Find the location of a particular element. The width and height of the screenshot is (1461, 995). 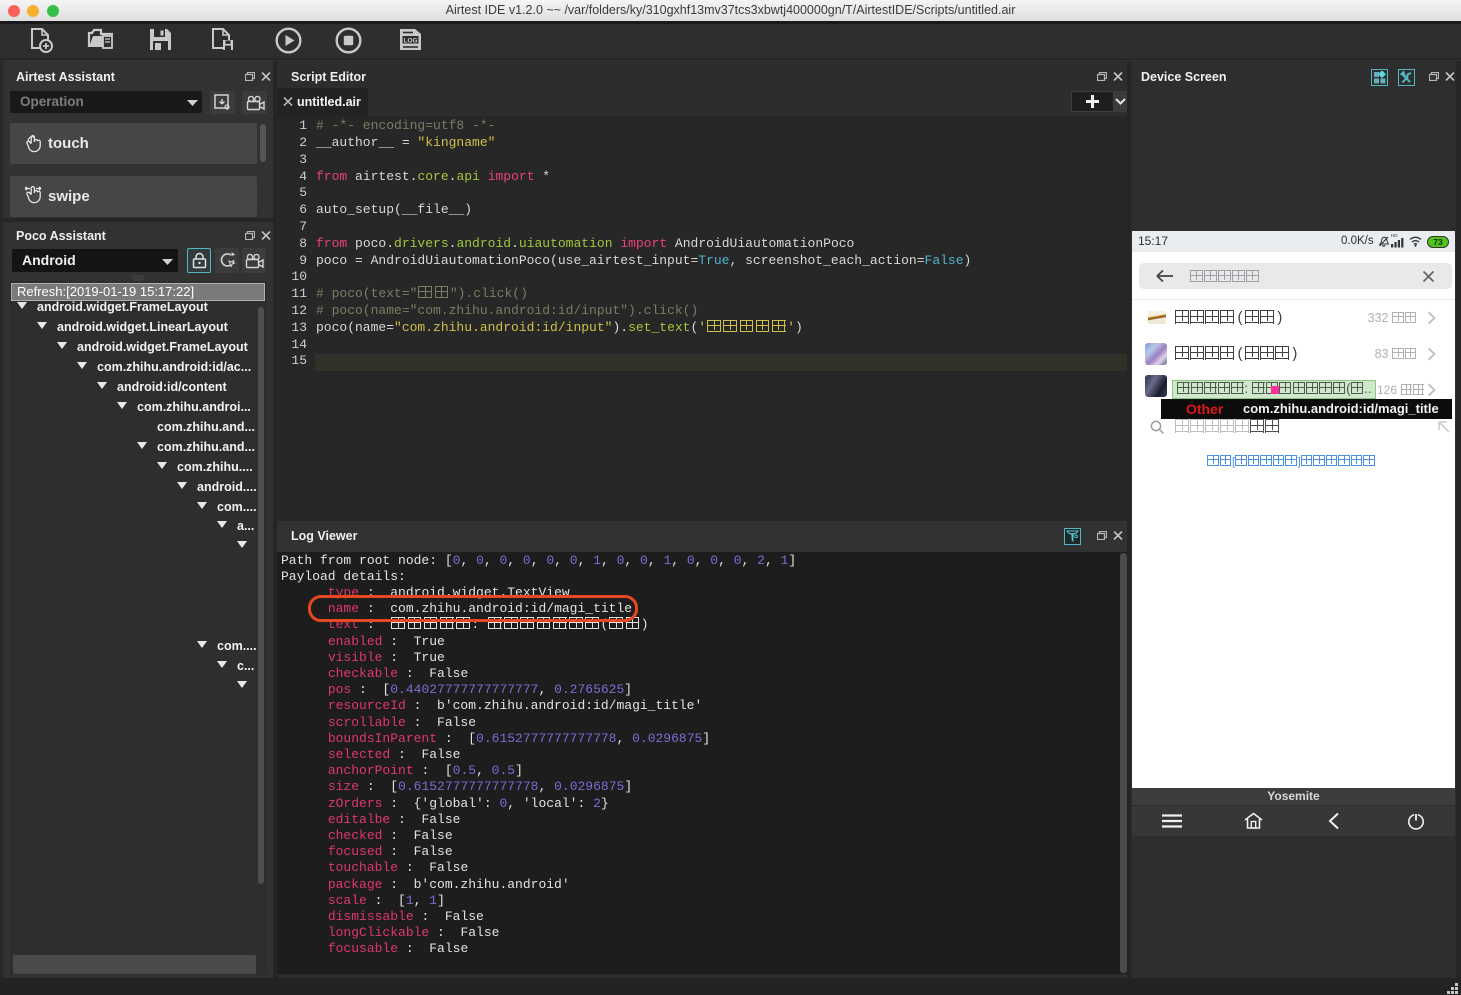

svg-text: LOG is located at coordinates (411, 40).